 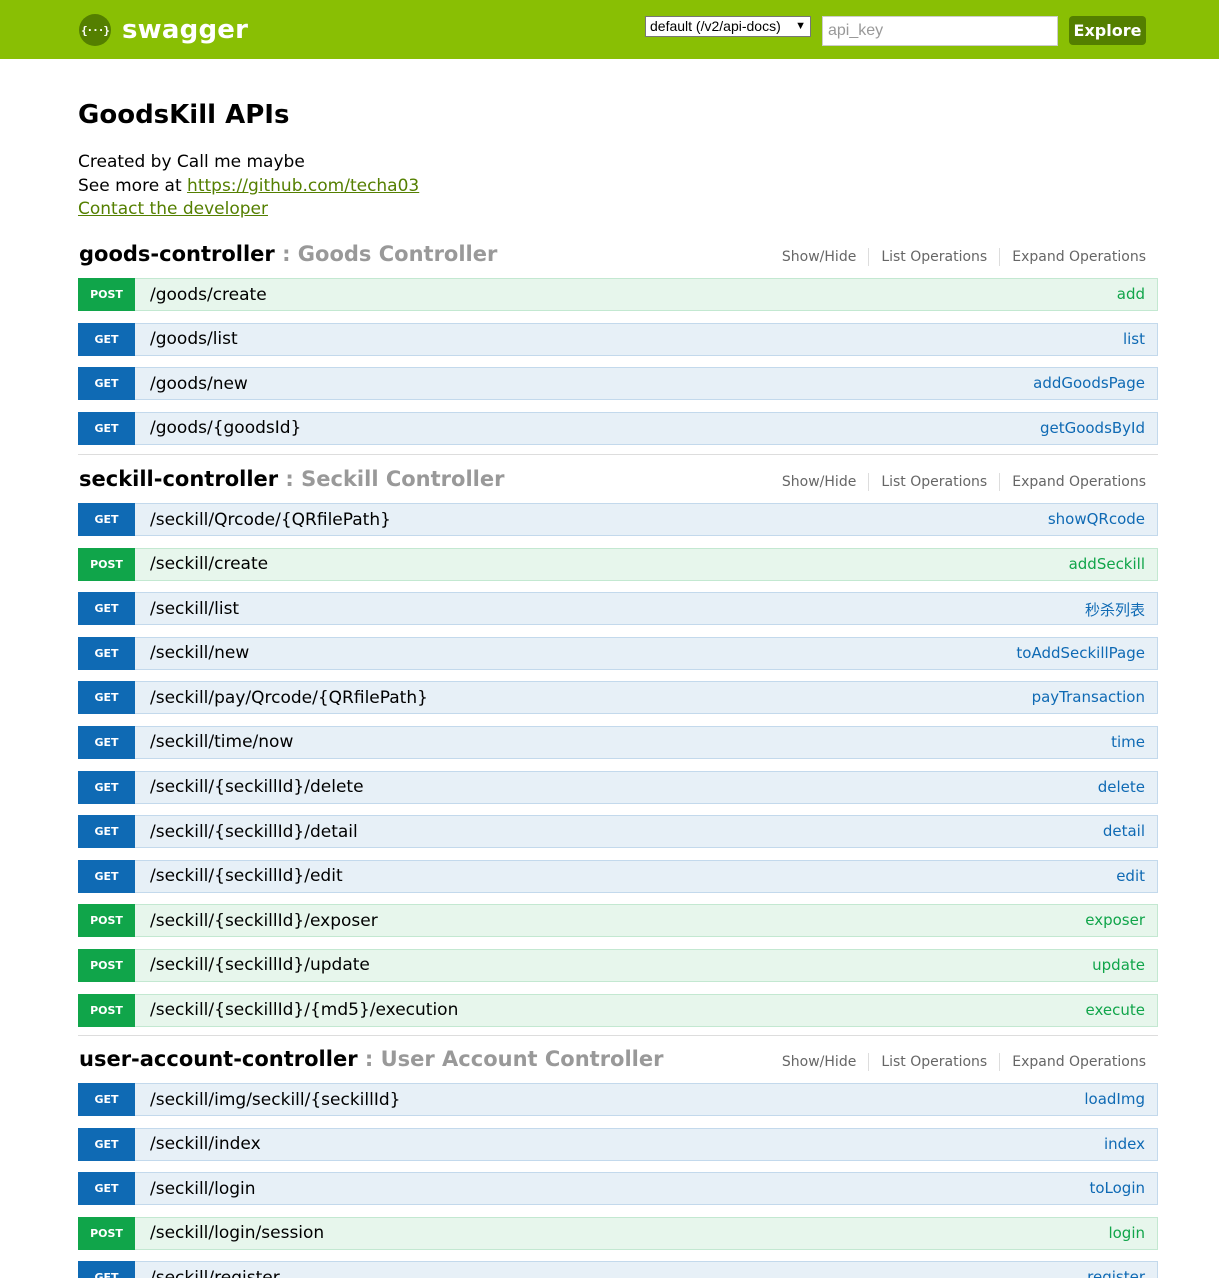 What do you see at coordinates (618, 294) in the screenshot?
I see `operation-row: POST/goods/create add` at bounding box center [618, 294].